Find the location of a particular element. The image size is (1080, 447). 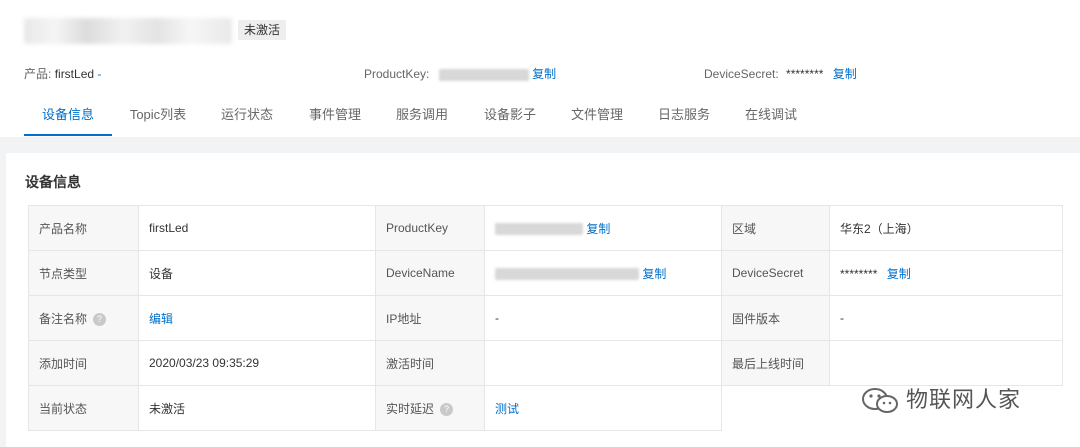

firmware-version-label: 固件版本 is located at coordinates (775, 318).